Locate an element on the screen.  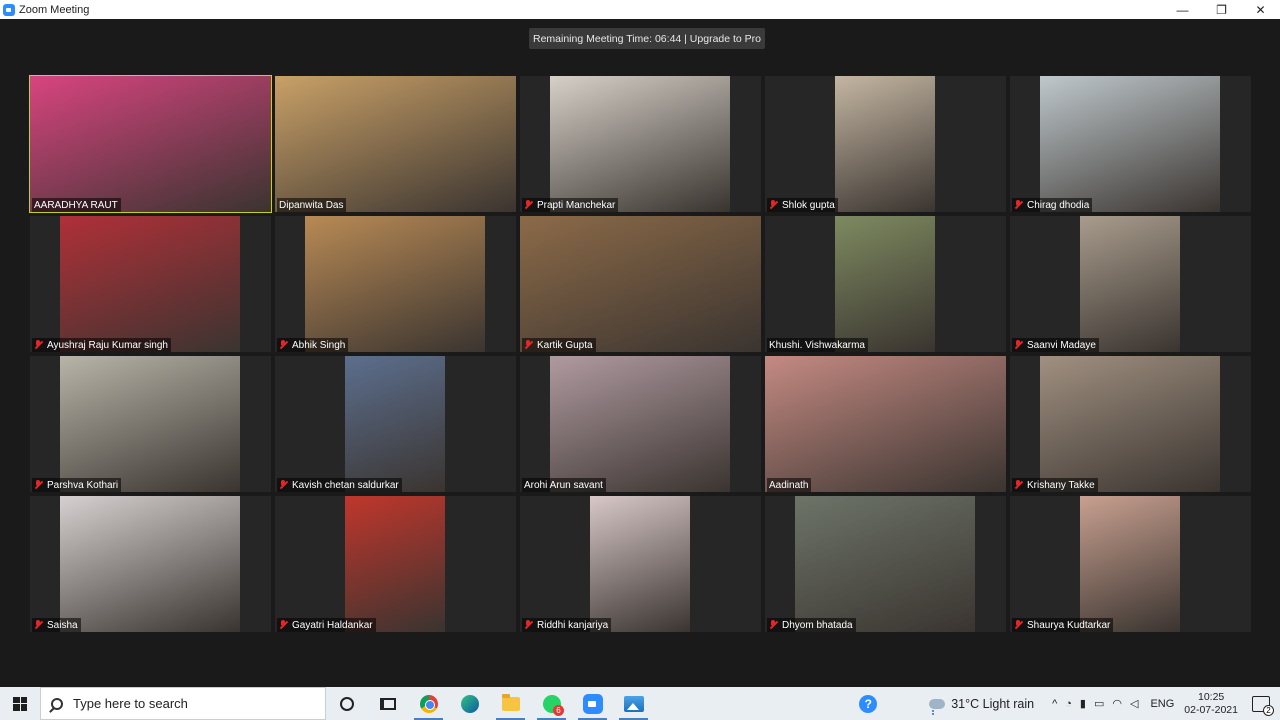
participant-name-label: Saisha is located at coordinates (56, 625).